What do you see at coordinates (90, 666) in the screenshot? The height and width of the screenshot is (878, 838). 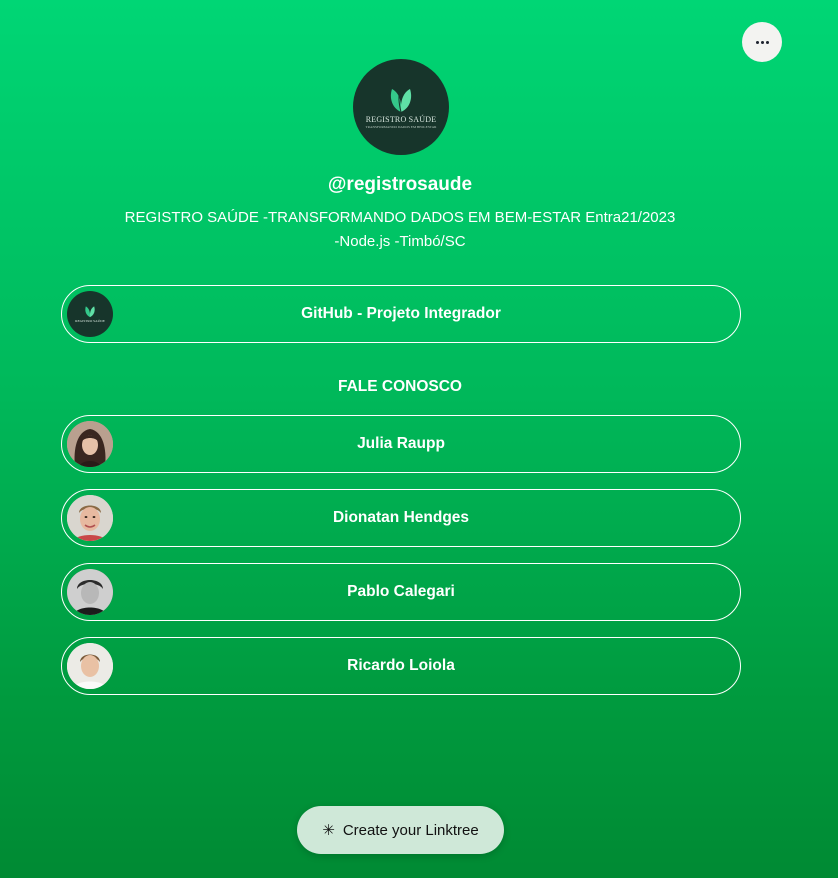 I see `ricardo-loiola-avatar` at bounding box center [90, 666].